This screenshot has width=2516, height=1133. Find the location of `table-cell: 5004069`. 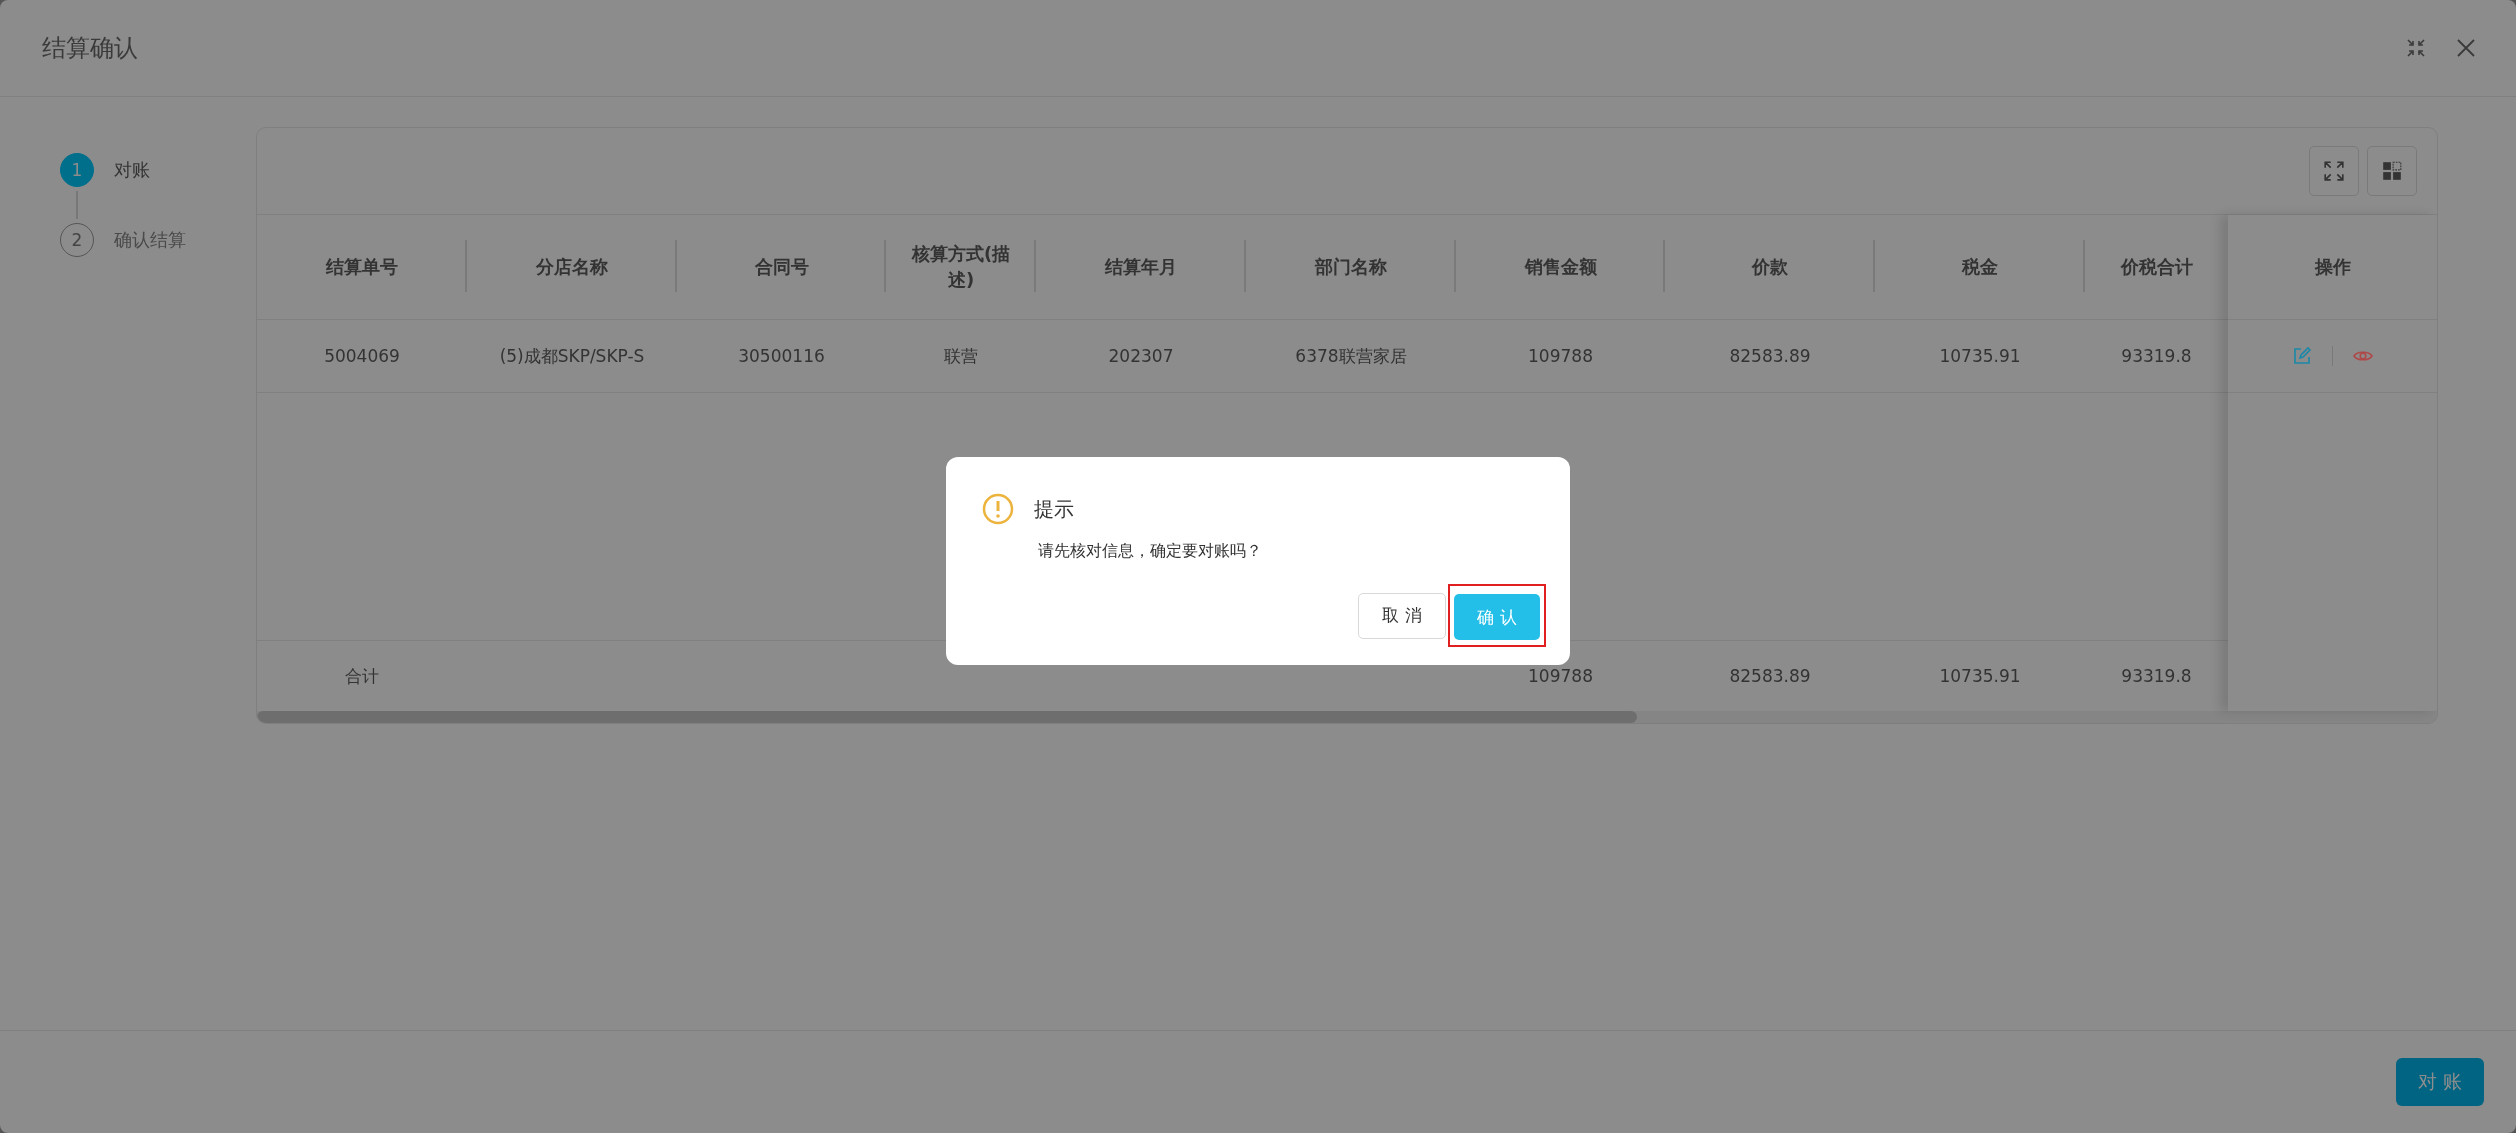

table-cell: 5004069 is located at coordinates (362, 356).